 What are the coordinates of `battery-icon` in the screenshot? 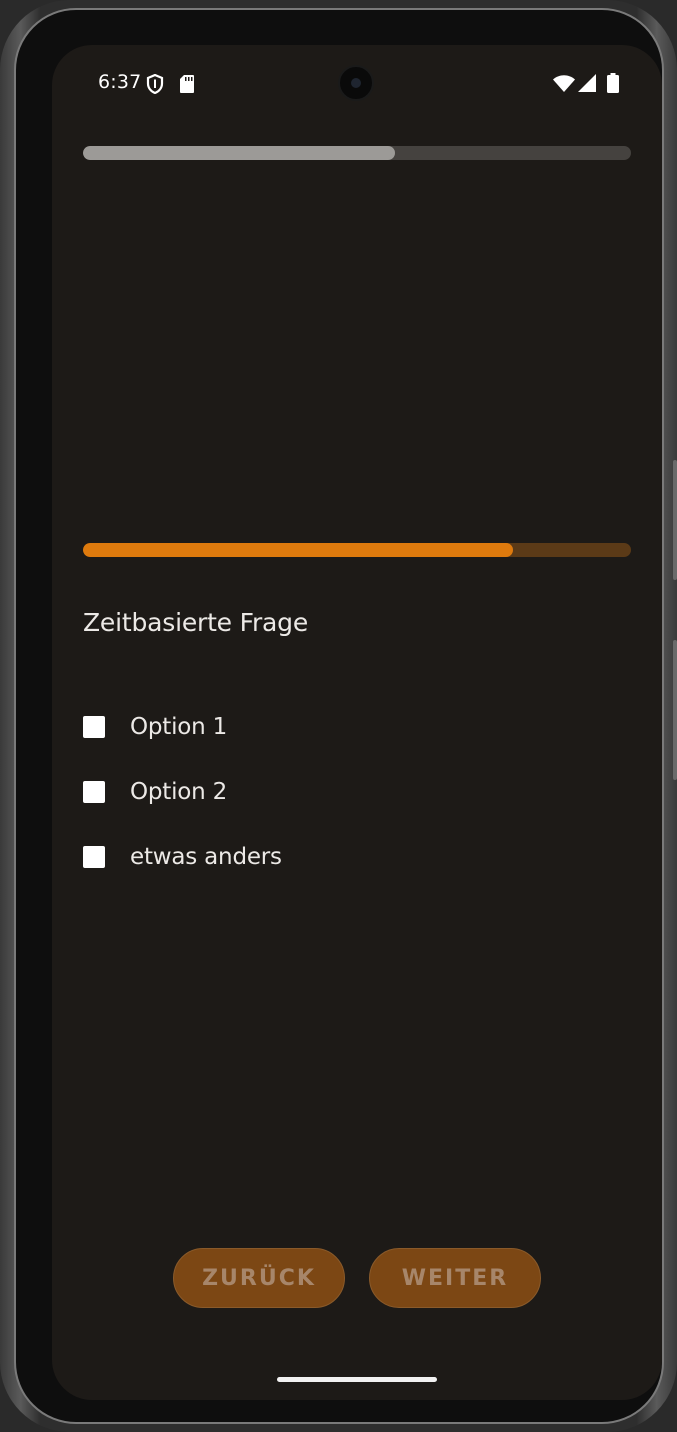 It's located at (613, 85).